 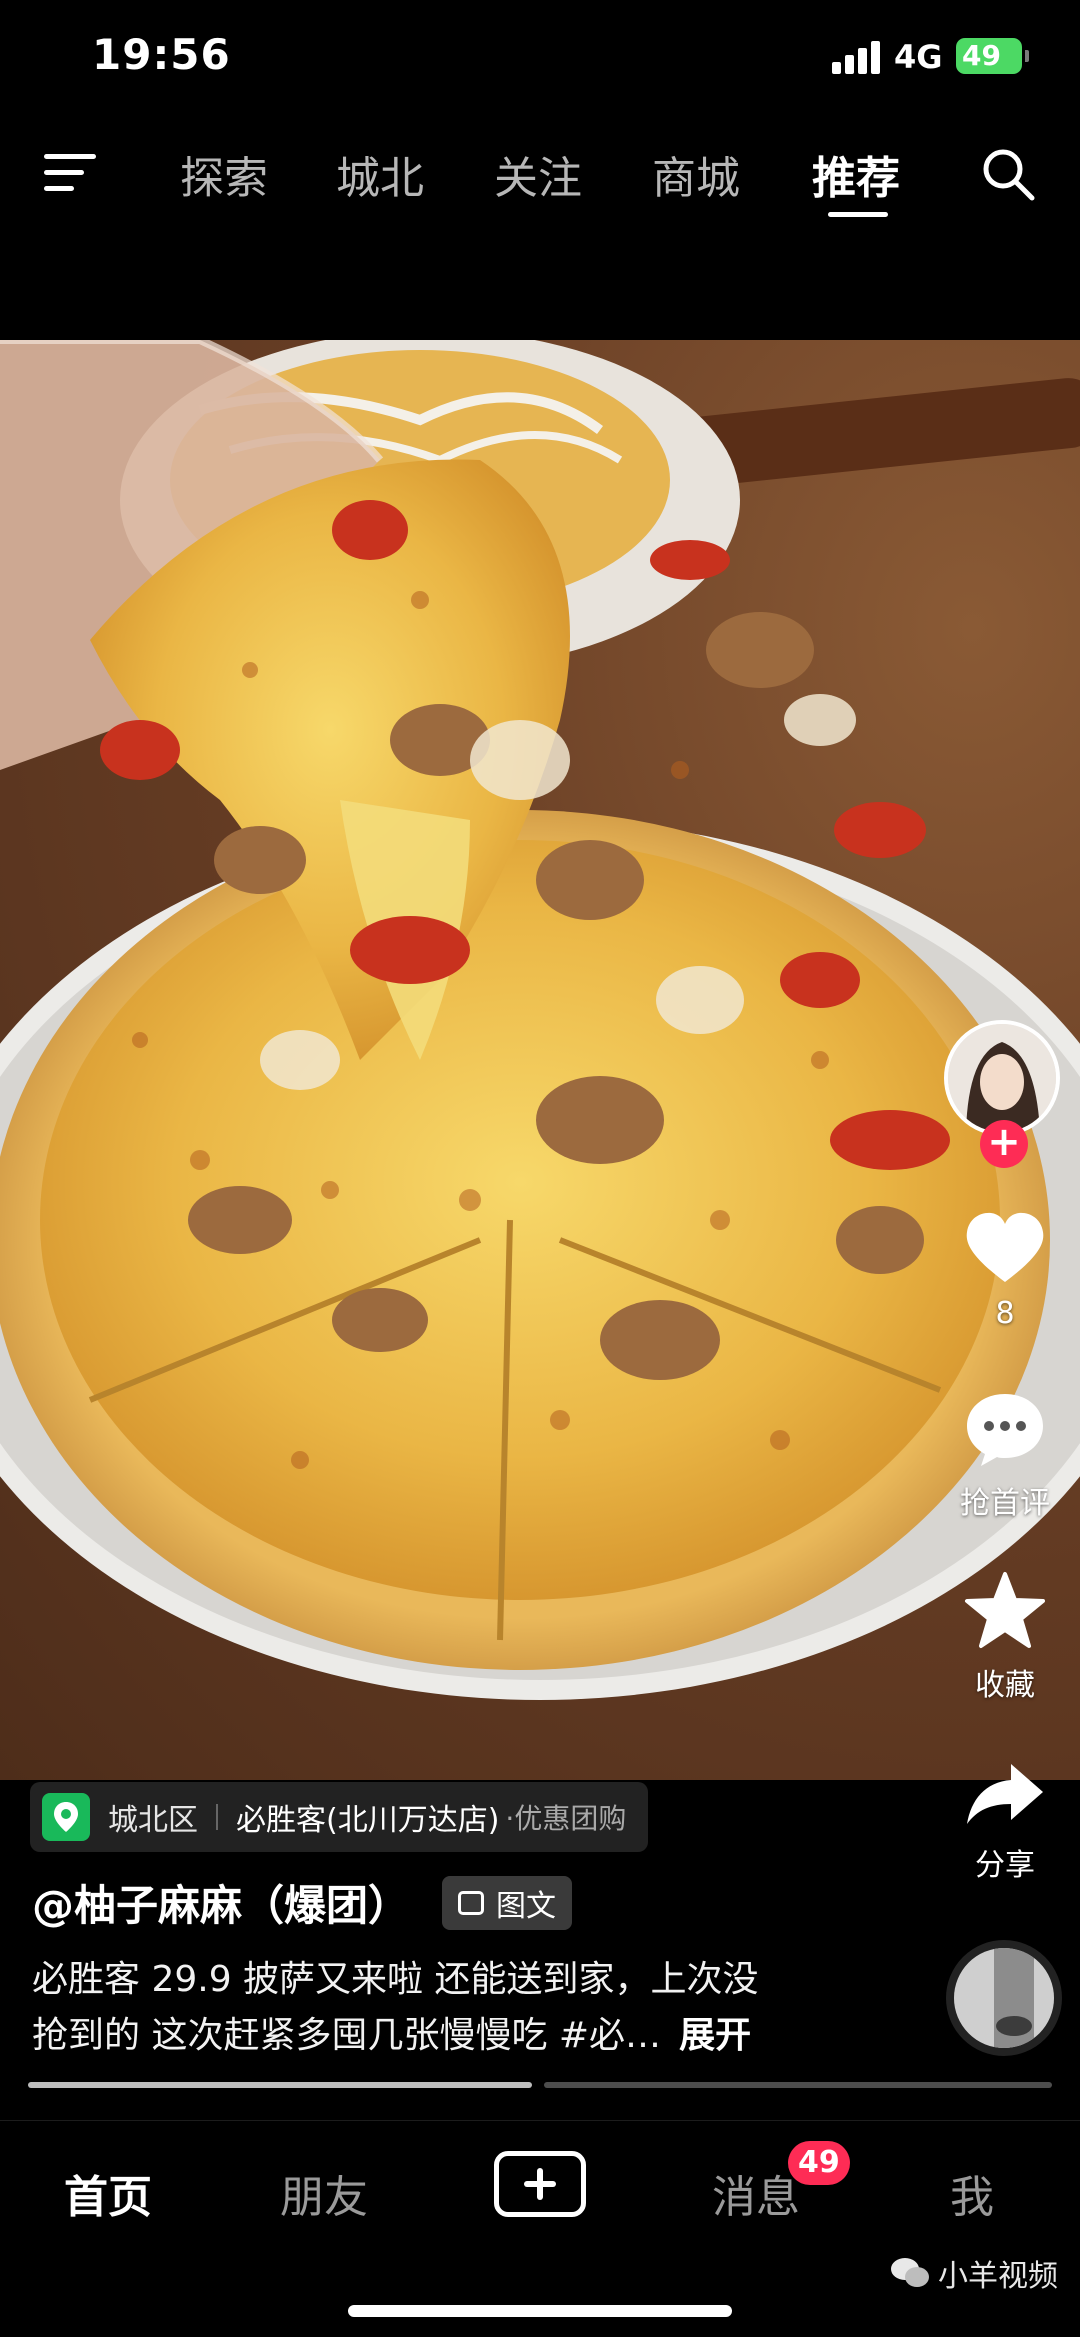 What do you see at coordinates (1005, 1865) in the screenshot?
I see `share-label: 分享` at bounding box center [1005, 1865].